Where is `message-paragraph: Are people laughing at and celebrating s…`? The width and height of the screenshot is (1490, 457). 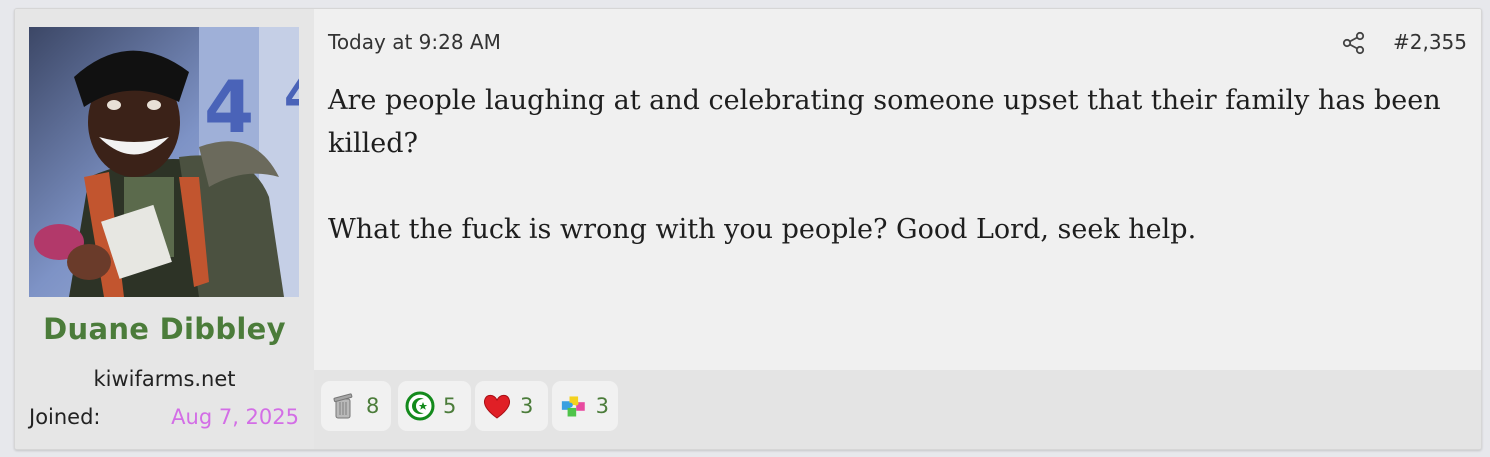 message-paragraph: Are people laughing at and celebrating s… is located at coordinates (884, 122).